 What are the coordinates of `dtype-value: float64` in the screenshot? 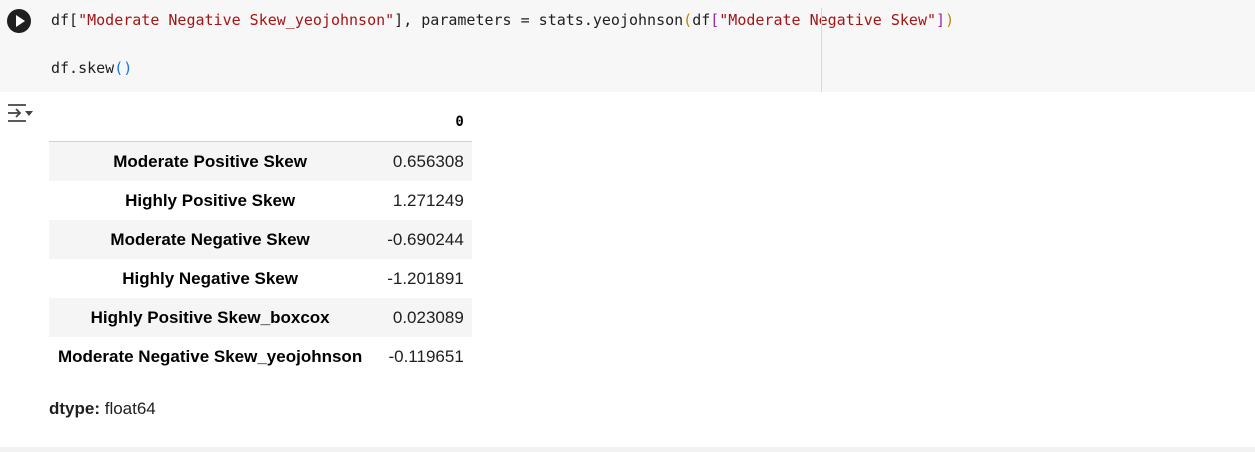 It's located at (128, 408).